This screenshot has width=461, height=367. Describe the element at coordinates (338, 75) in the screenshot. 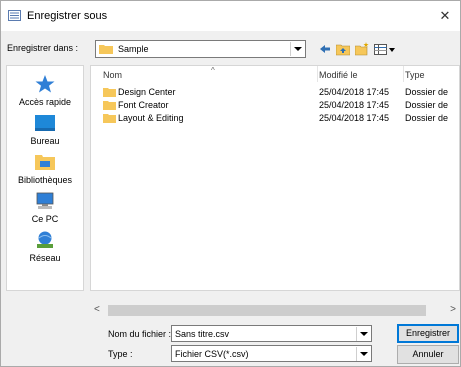

I see `column-header-modified: Modifié le` at that location.